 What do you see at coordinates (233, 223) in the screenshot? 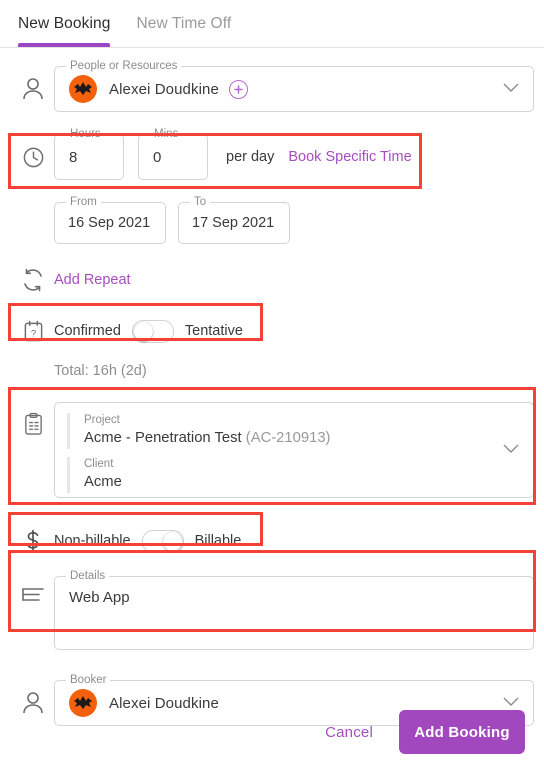
I see `to-date-value: 17 Sep 2021` at bounding box center [233, 223].